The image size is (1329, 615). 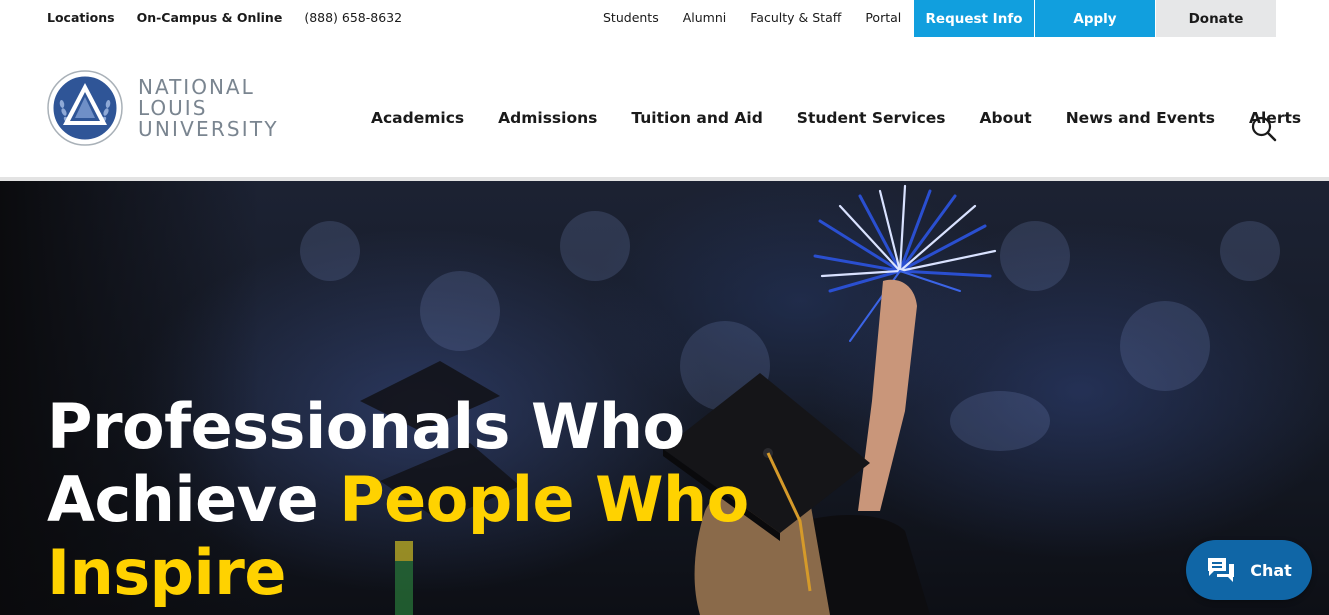 I want to click on headline-people-who: People Who, so click(x=544, y=499).